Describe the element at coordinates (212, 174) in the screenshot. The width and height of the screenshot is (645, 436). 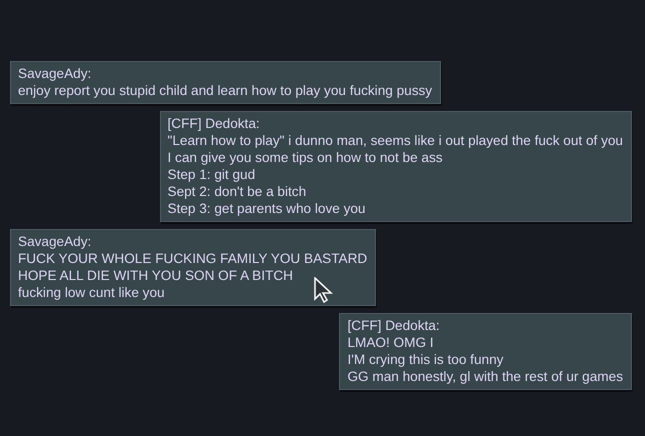
I see `message-text: Step 1: git gud` at that location.